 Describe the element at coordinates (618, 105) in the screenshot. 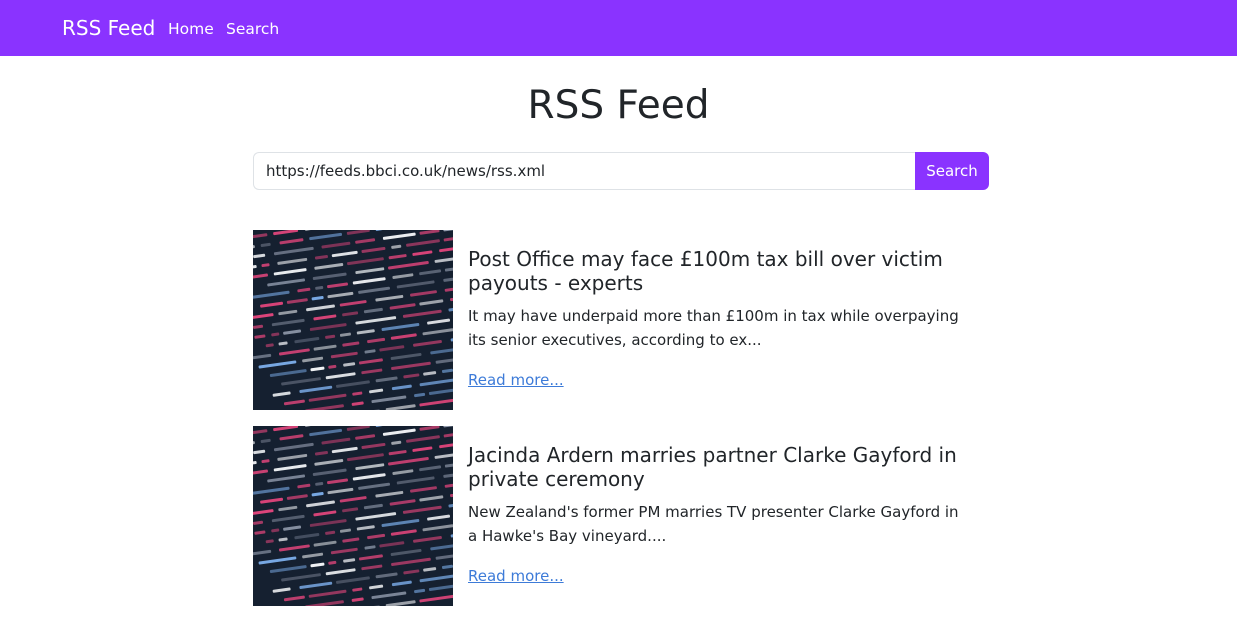

I see `page-title: RSS Feed` at that location.